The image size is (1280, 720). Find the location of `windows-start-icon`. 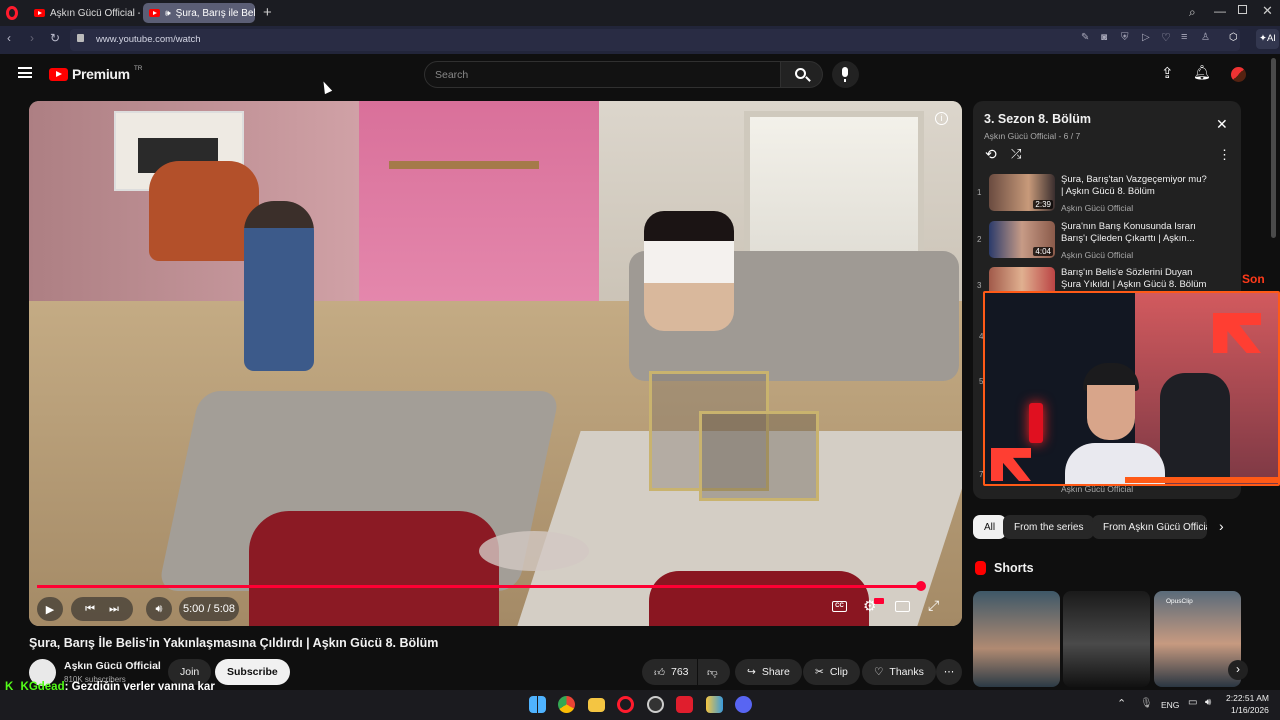

windows-start-icon is located at coordinates (537, 704).